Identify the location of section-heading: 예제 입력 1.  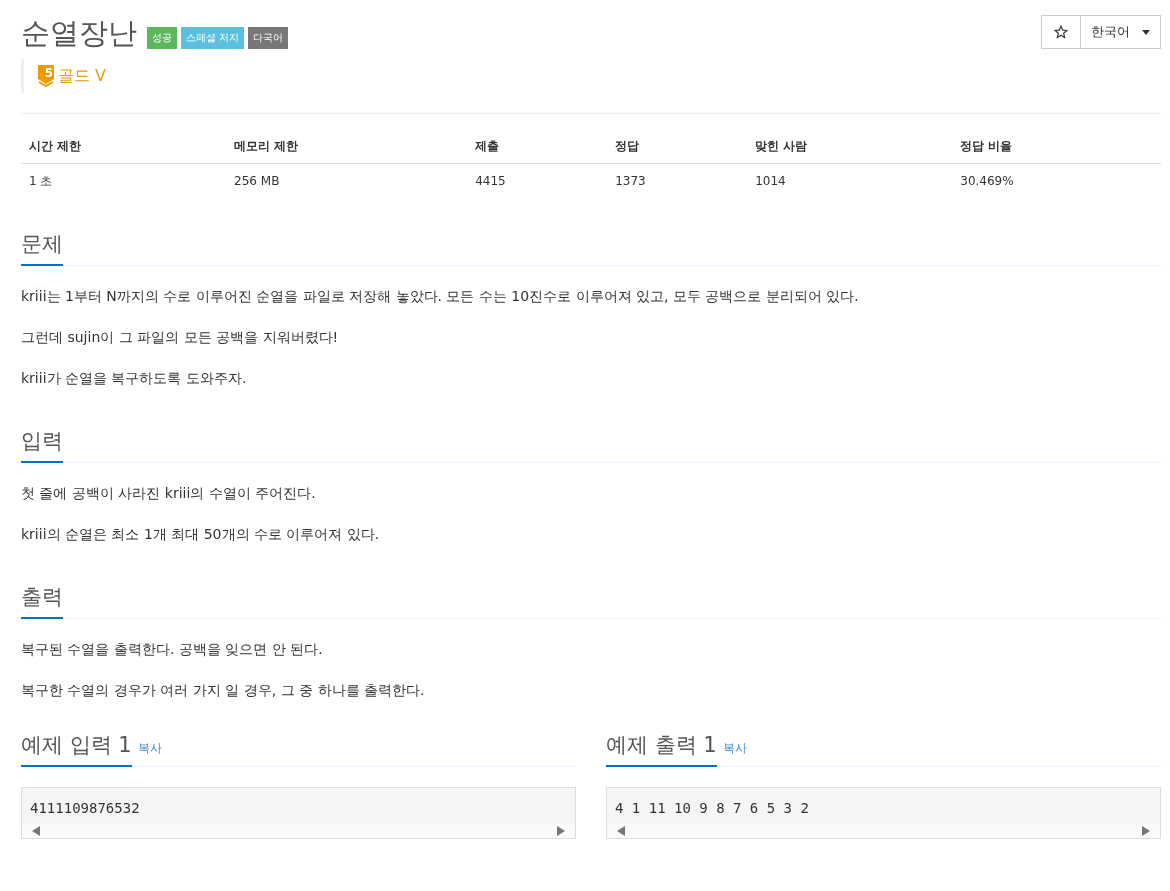
(76, 749).